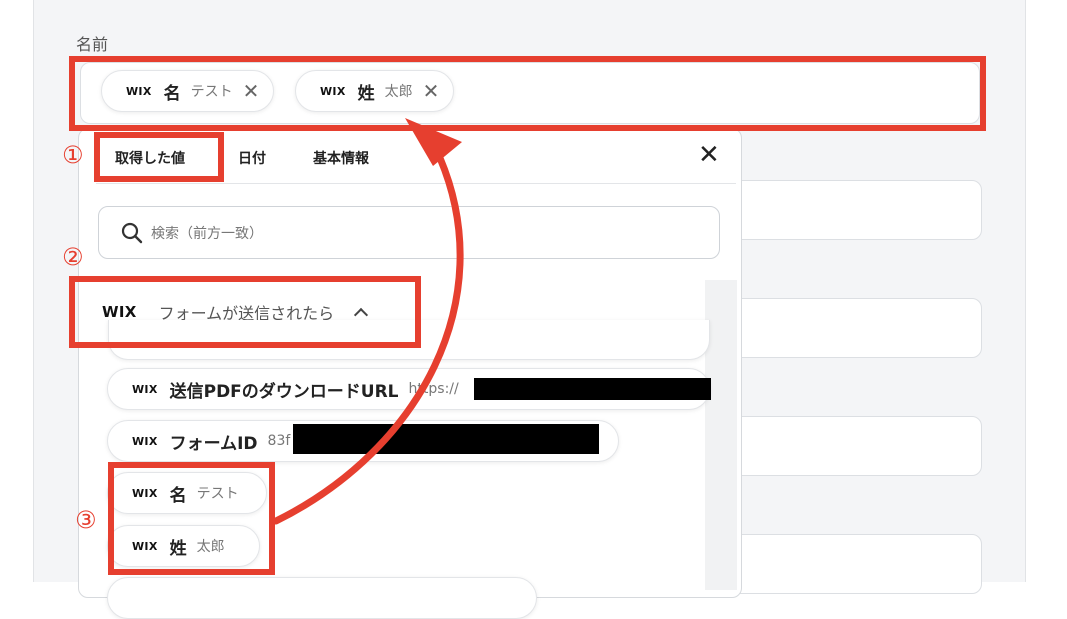 The image size is (1067, 619). Describe the element at coordinates (368, 321) in the screenshot. I see `arrow-annotation` at that location.